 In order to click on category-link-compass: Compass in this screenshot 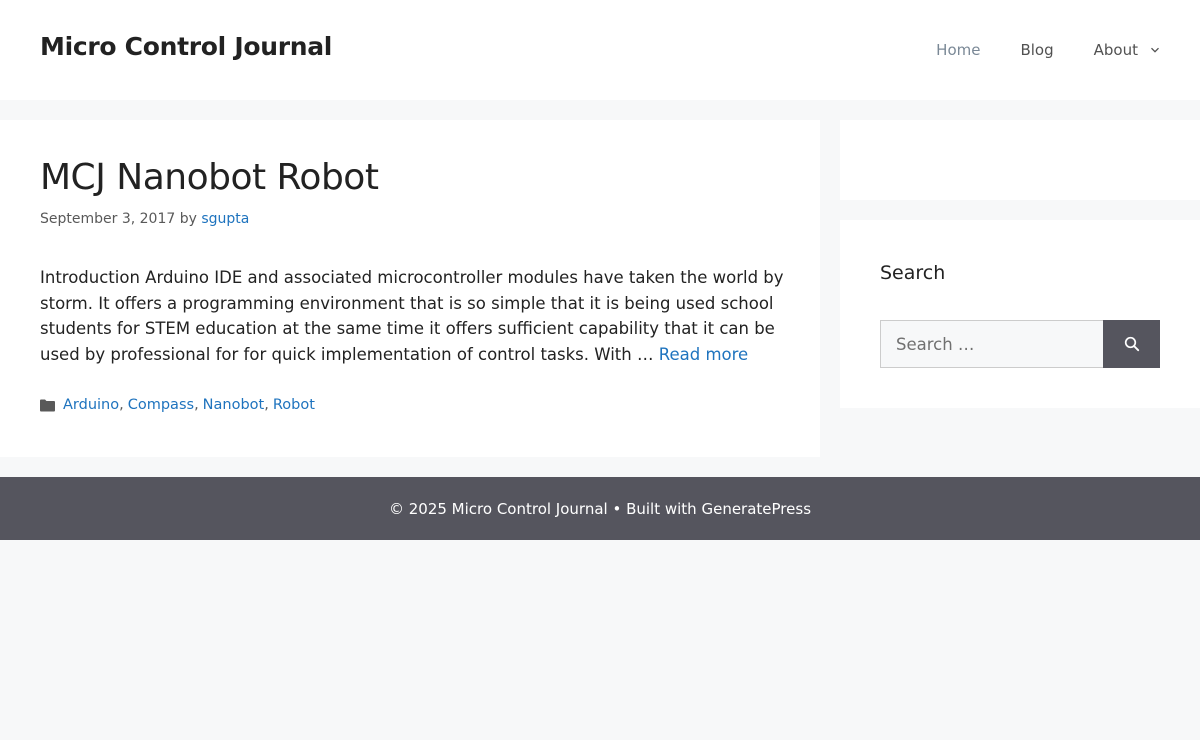, I will do `click(161, 405)`.